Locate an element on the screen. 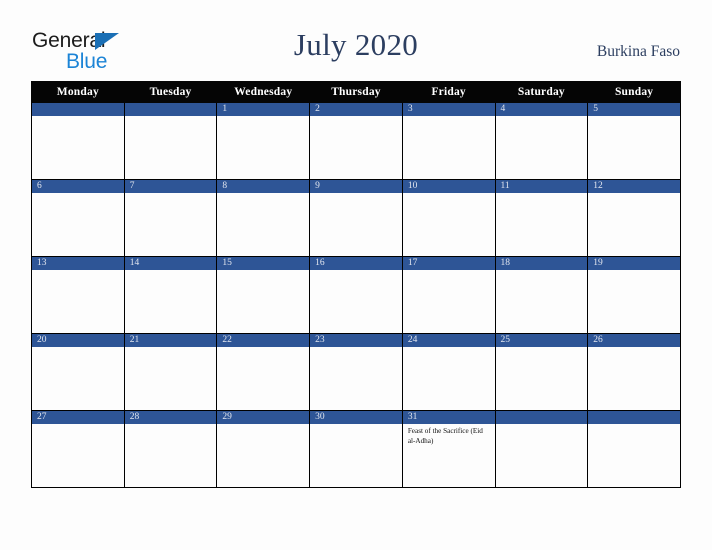 This screenshot has width=712, height=550. calendar-day-cell: 20 is located at coordinates (78, 372).